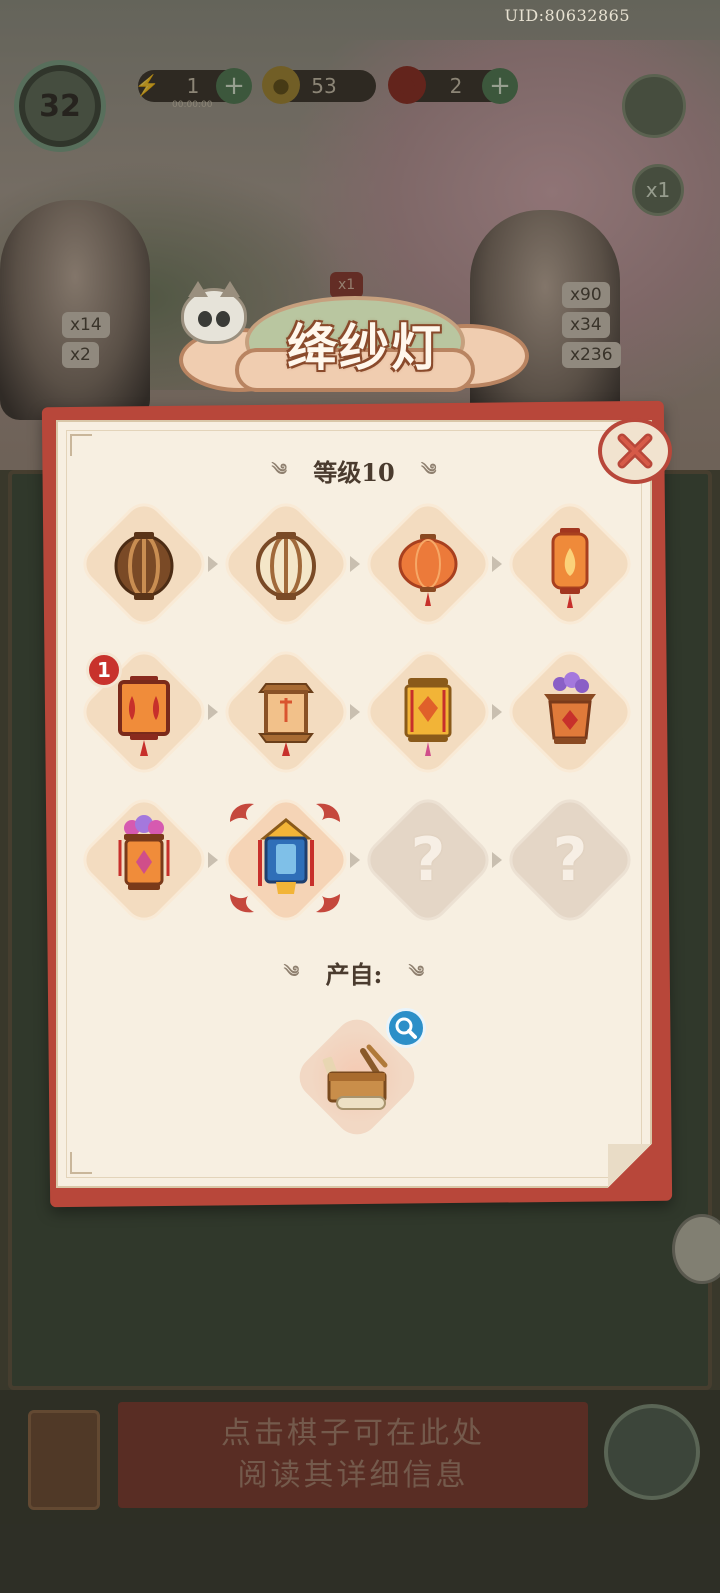 This screenshot has width=720, height=1593. I want to click on flower-hanging-lantern-icon, so click(144, 852).